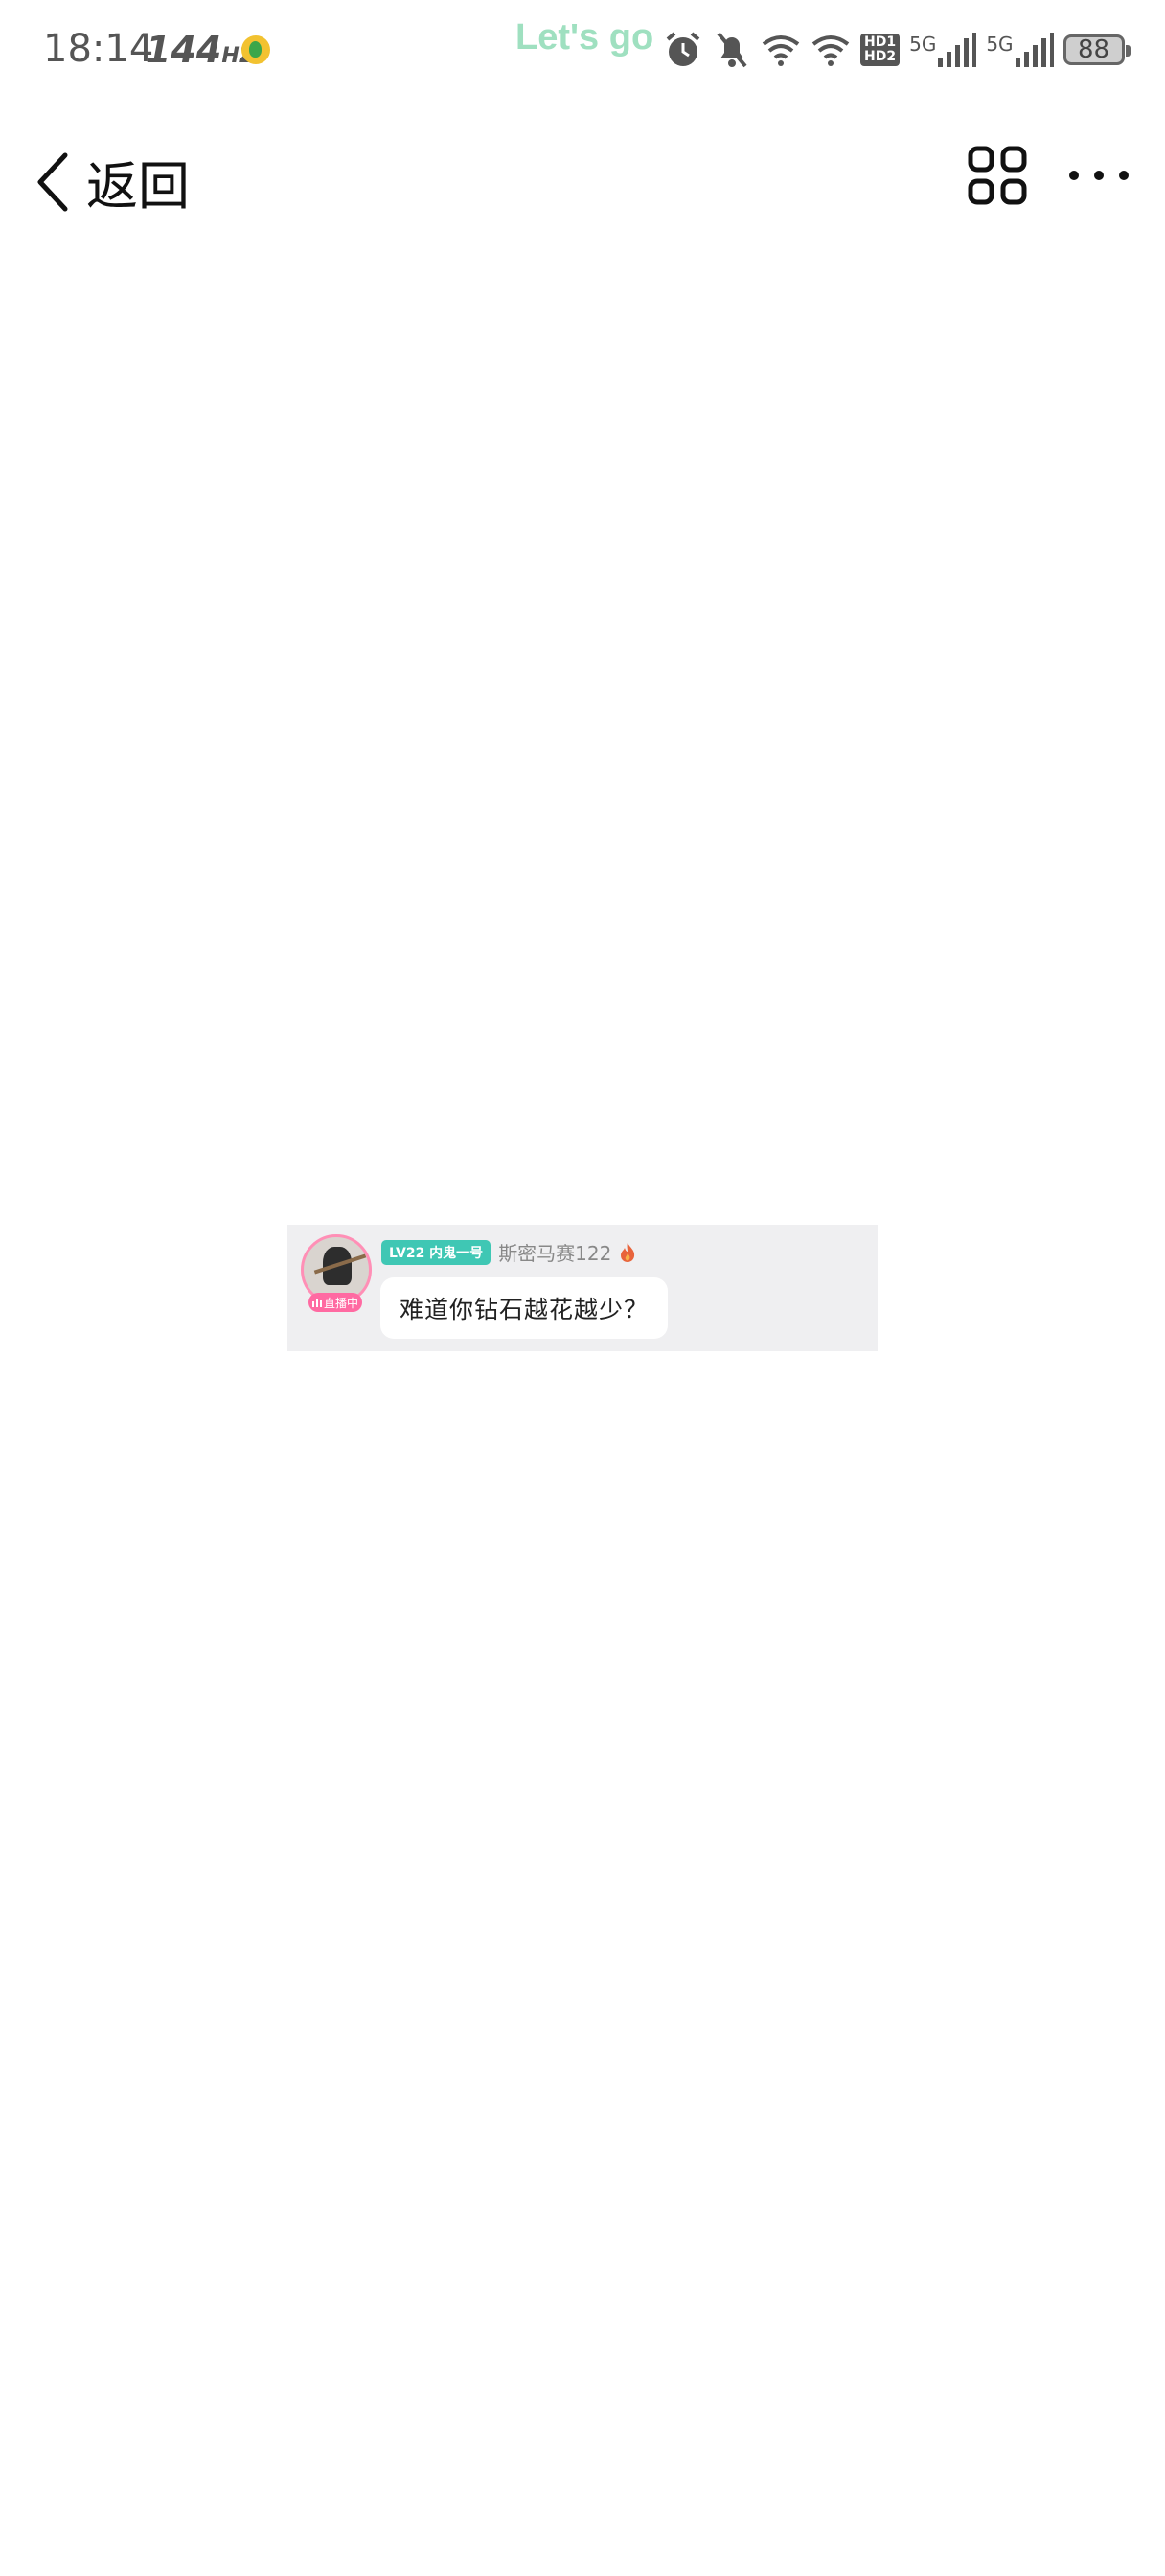 This screenshot has width=1165, height=2576. I want to click on app-notification-icon, so click(255, 49).